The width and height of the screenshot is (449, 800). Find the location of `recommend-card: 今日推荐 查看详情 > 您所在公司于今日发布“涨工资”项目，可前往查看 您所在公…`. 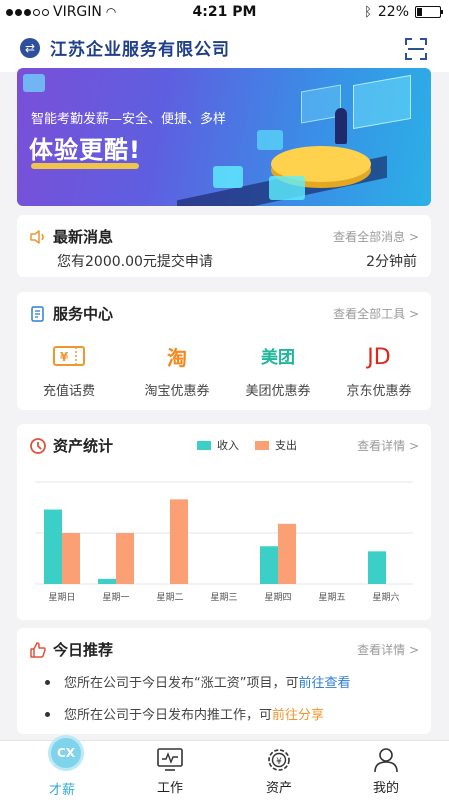

recommend-card: 今日推荐 查看详情 > 您所在公司于今日发布“涨工资”项目，可前往查看 您所在公… is located at coordinates (224, 681).